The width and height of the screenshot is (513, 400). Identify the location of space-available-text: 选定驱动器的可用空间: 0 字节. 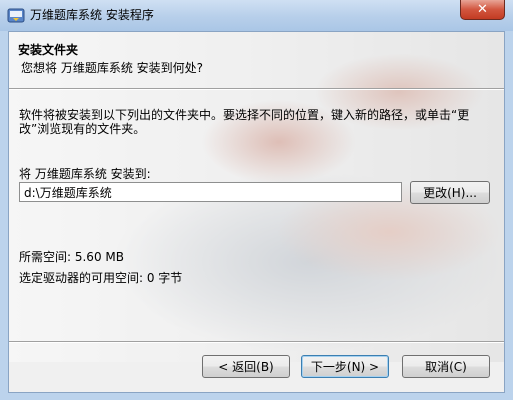
(101, 278).